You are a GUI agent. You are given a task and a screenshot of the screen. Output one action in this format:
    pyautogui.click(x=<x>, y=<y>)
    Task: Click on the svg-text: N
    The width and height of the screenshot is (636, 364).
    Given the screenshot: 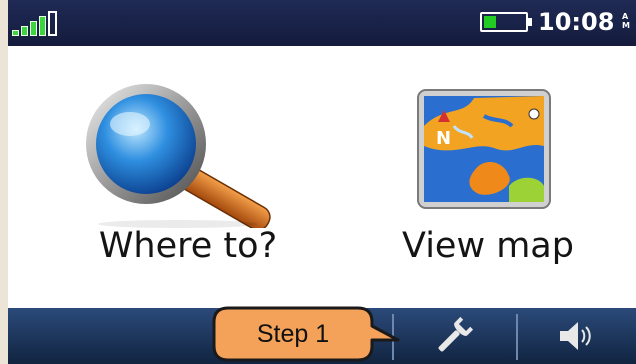 What is the action you would take?
    pyautogui.click(x=443, y=138)
    